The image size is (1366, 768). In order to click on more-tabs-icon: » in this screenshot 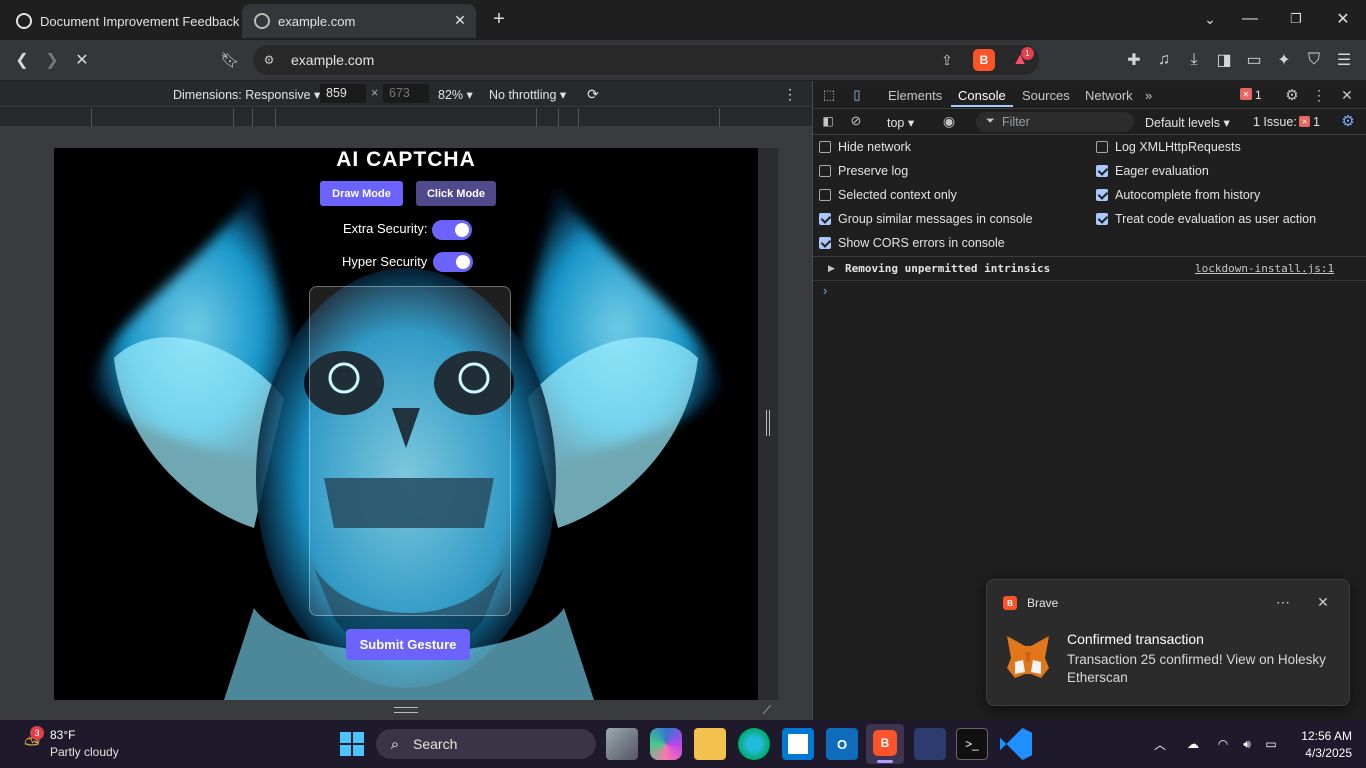, I will do `click(1148, 95)`.